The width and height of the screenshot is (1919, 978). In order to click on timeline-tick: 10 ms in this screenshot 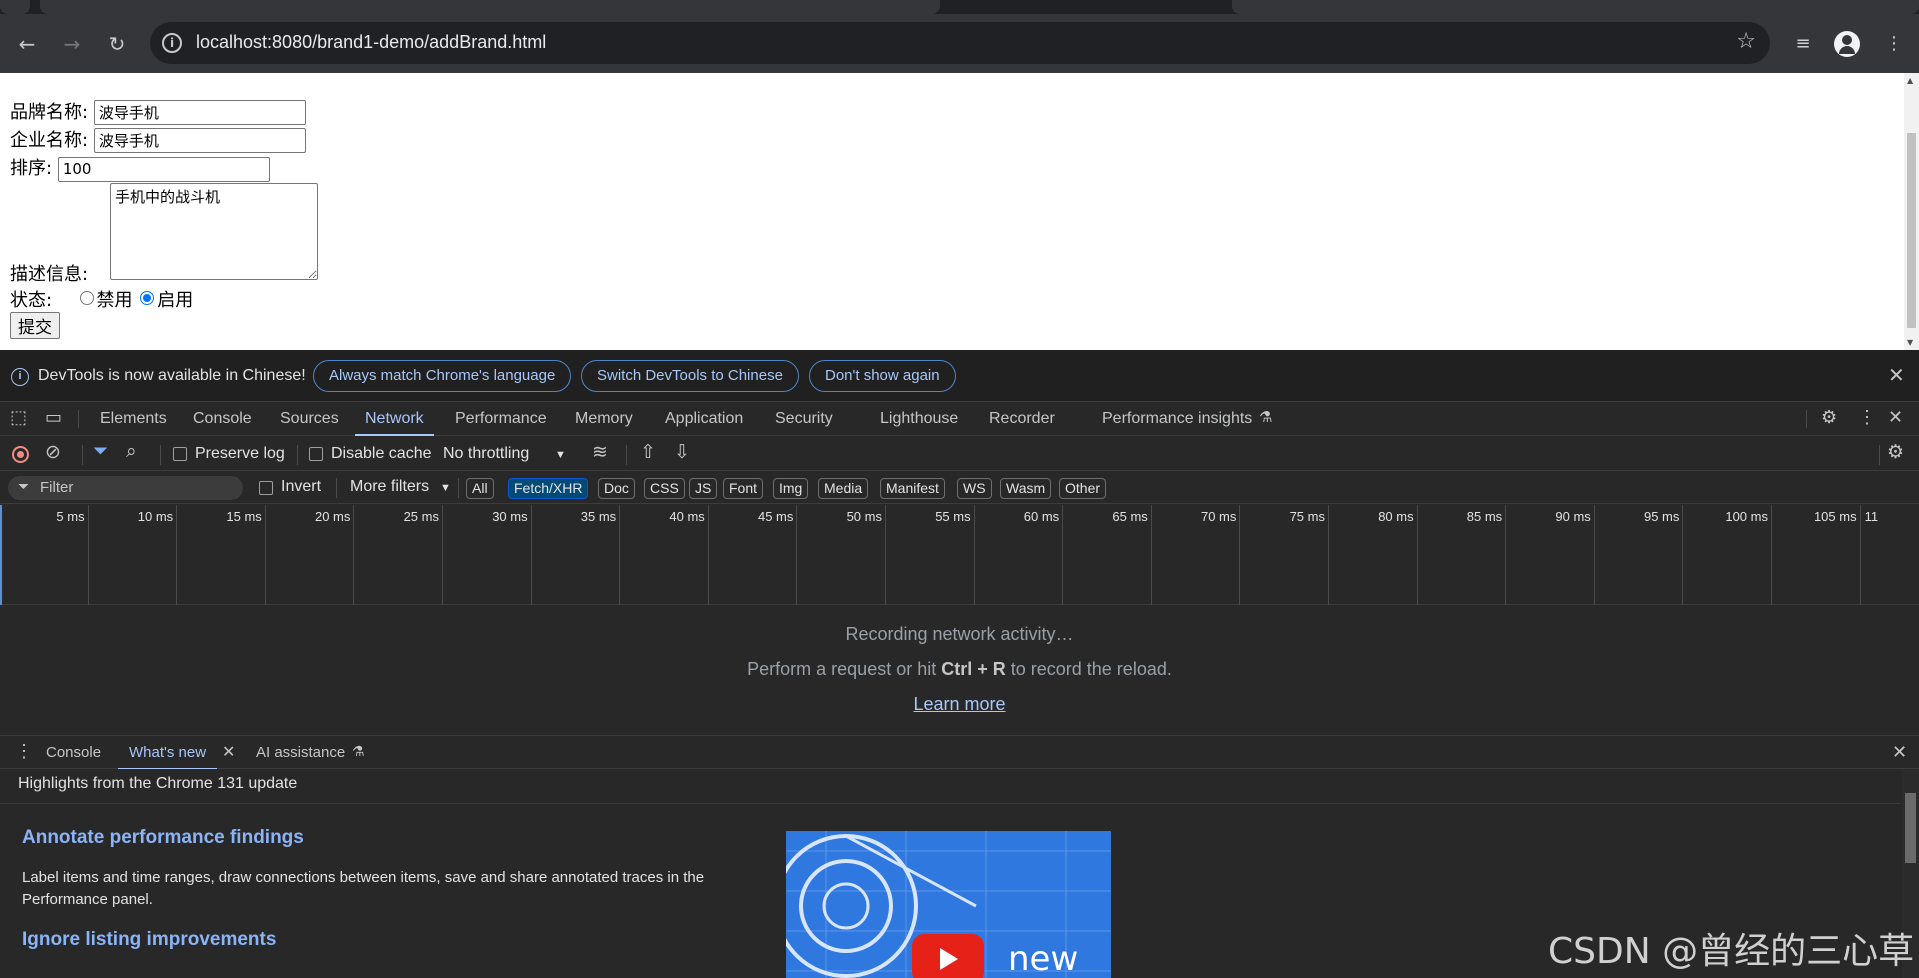, I will do `click(133, 555)`.